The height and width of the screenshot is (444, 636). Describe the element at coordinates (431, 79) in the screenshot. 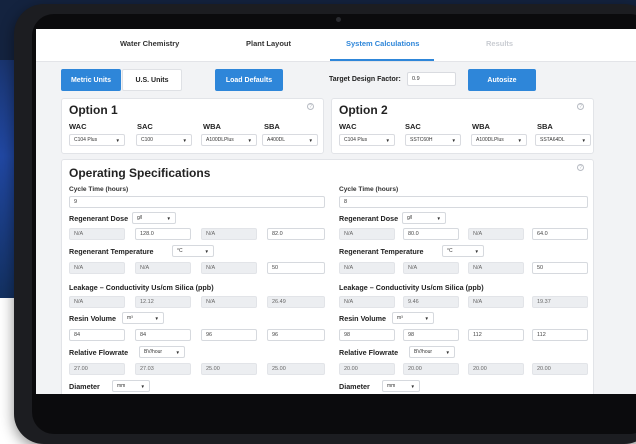

I see `target-design-factor-input: 0.9` at that location.